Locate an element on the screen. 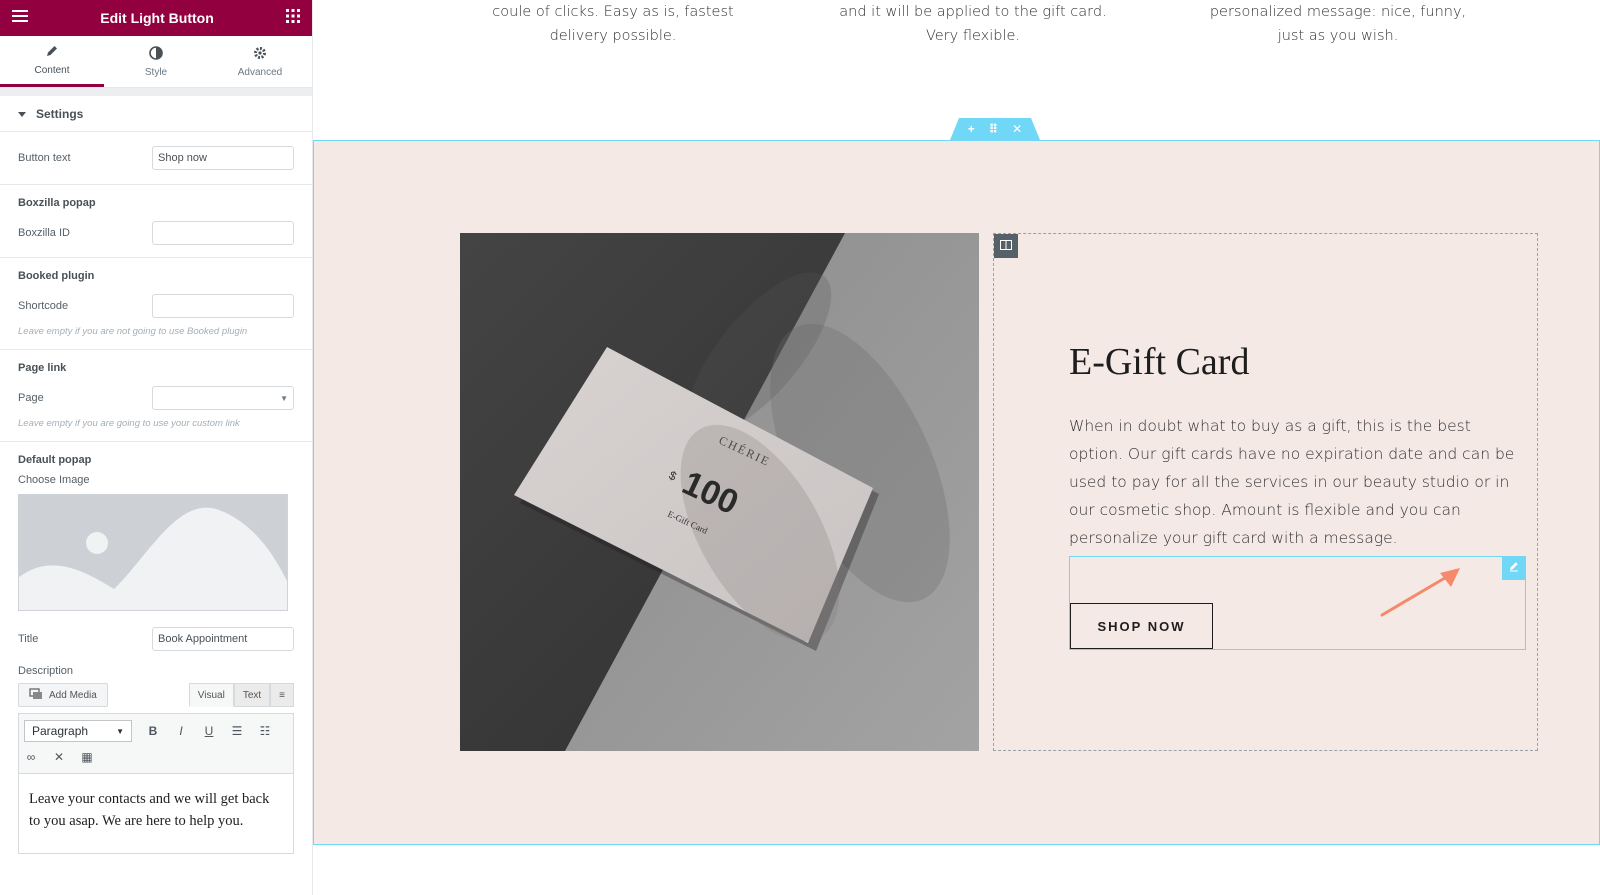 Image resolution: width=1600 pixels, height=895 pixels. tab-advanced-label: Advanced is located at coordinates (260, 72).